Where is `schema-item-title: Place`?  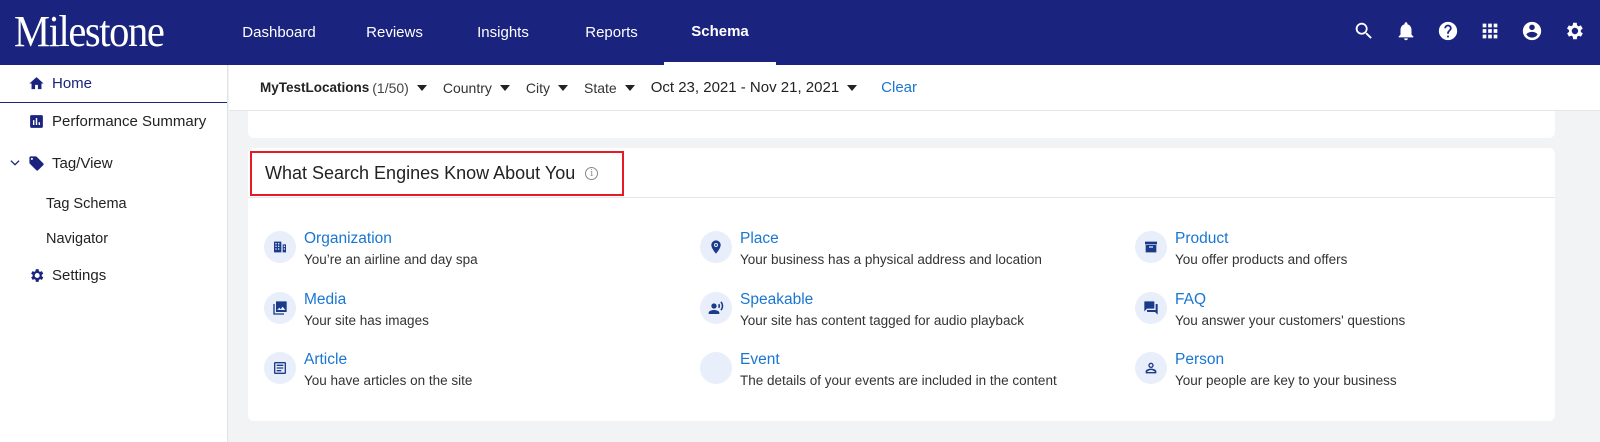 schema-item-title: Place is located at coordinates (891, 239).